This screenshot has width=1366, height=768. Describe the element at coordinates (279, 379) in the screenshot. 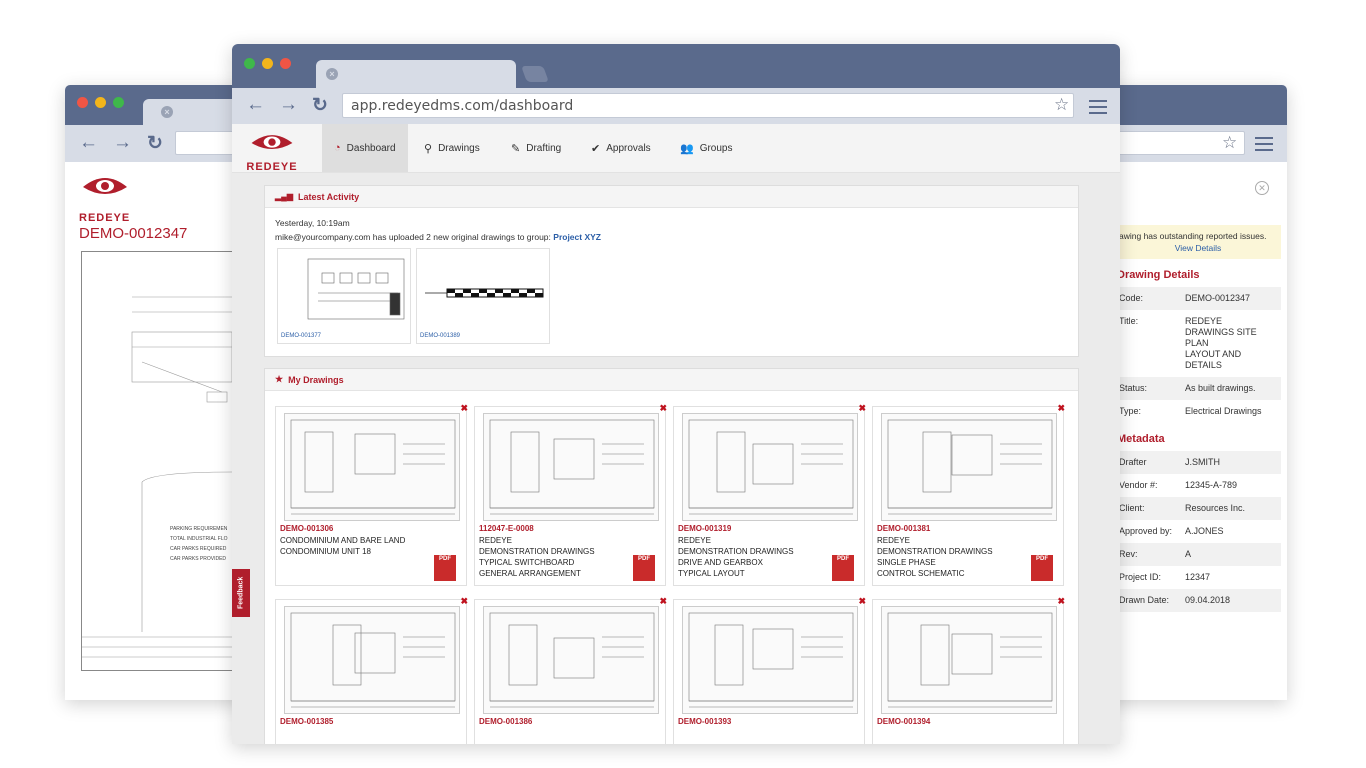

I see `star-icon: ★` at that location.